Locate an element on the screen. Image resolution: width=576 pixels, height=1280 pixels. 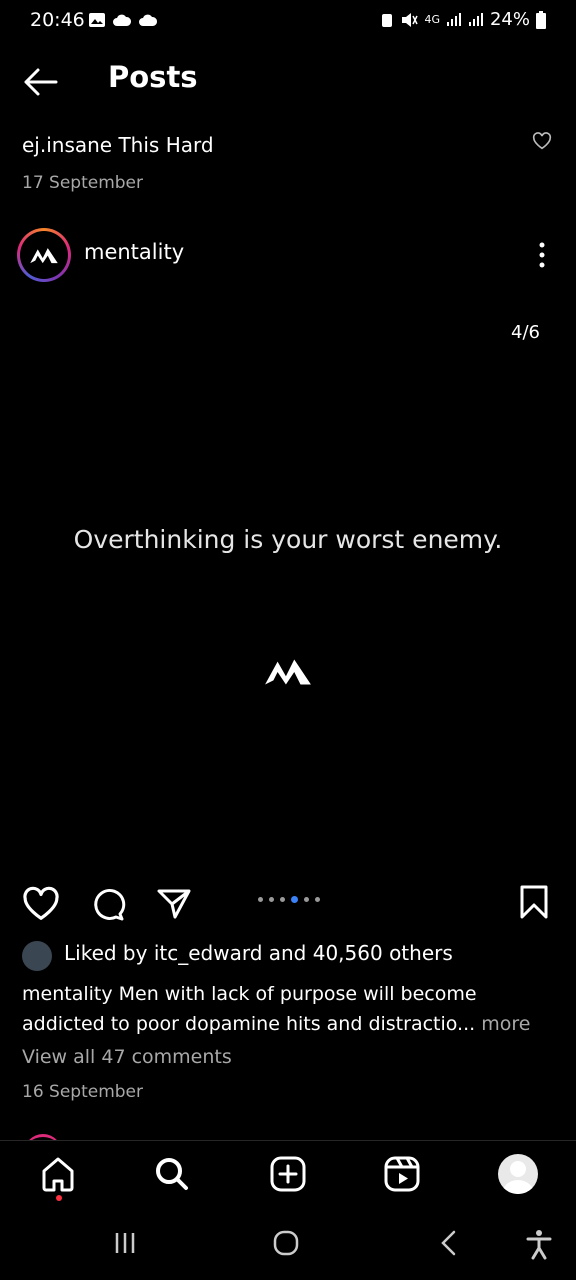
back-system-button is located at coordinates (449, 1243).